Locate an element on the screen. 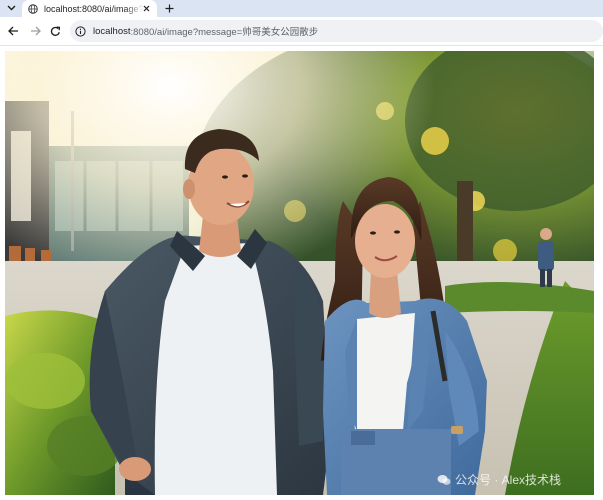  watermark-text: 公众号 · Alex技术栈 is located at coordinates (508, 480).